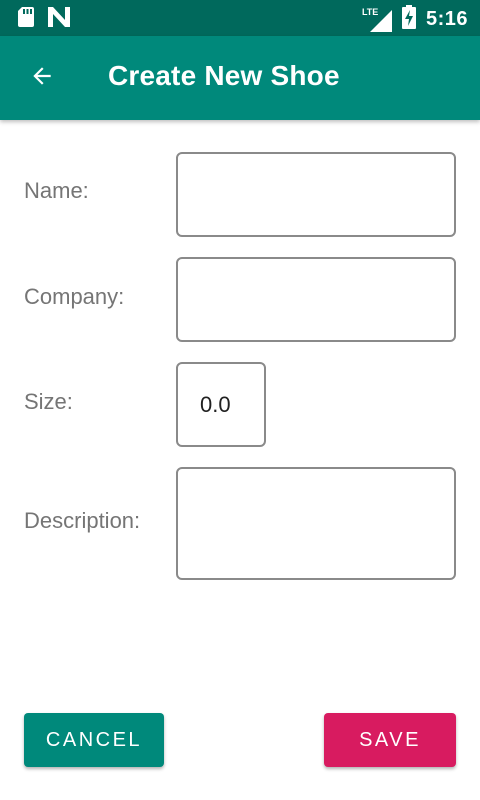  What do you see at coordinates (74, 296) in the screenshot?
I see `company-label: Company:` at bounding box center [74, 296].